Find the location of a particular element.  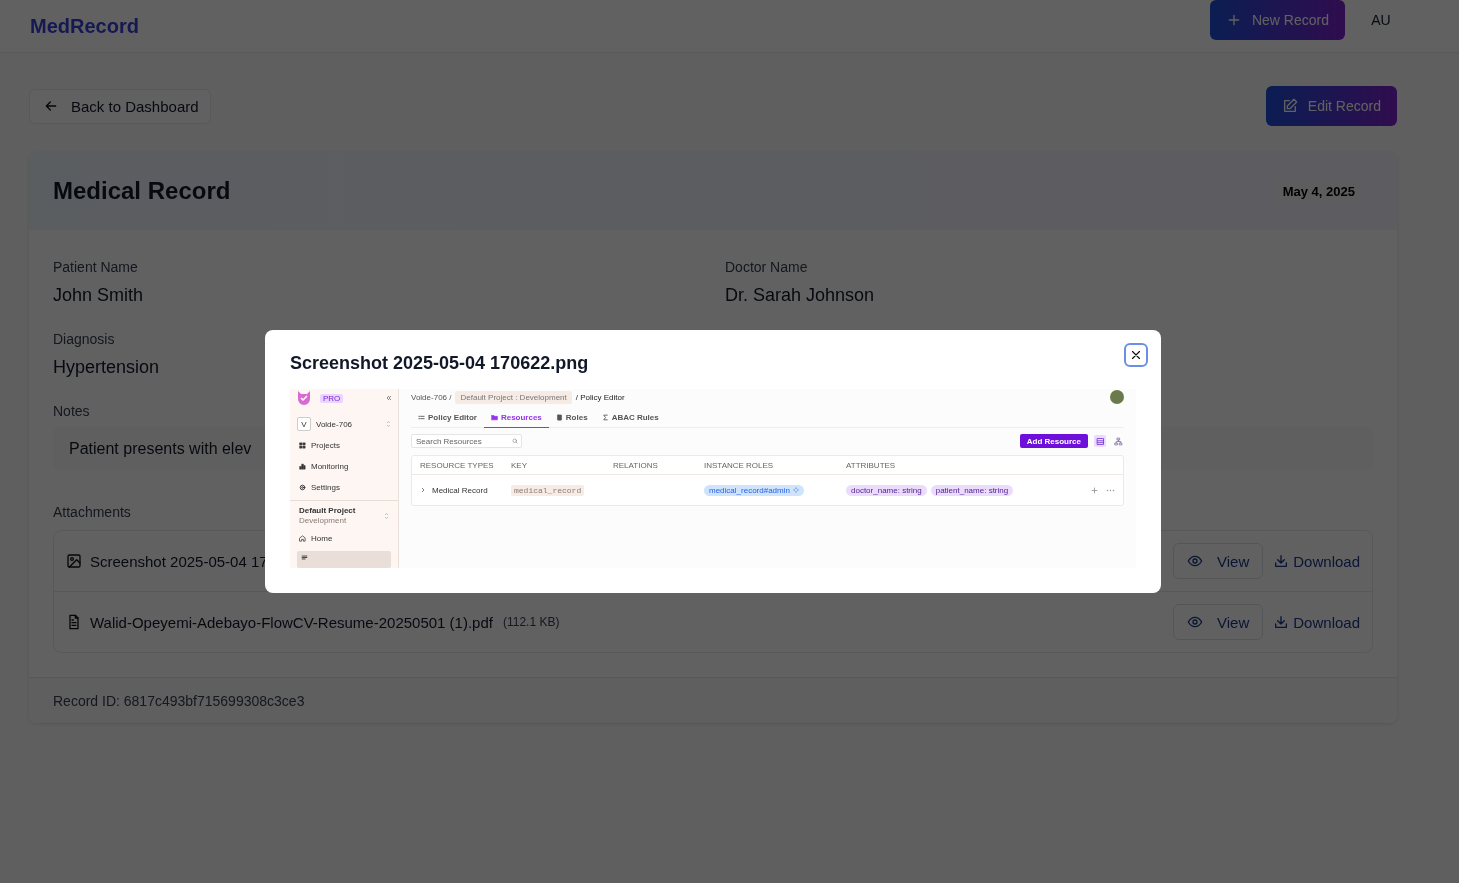

chevron-icon is located at coordinates (423, 490).